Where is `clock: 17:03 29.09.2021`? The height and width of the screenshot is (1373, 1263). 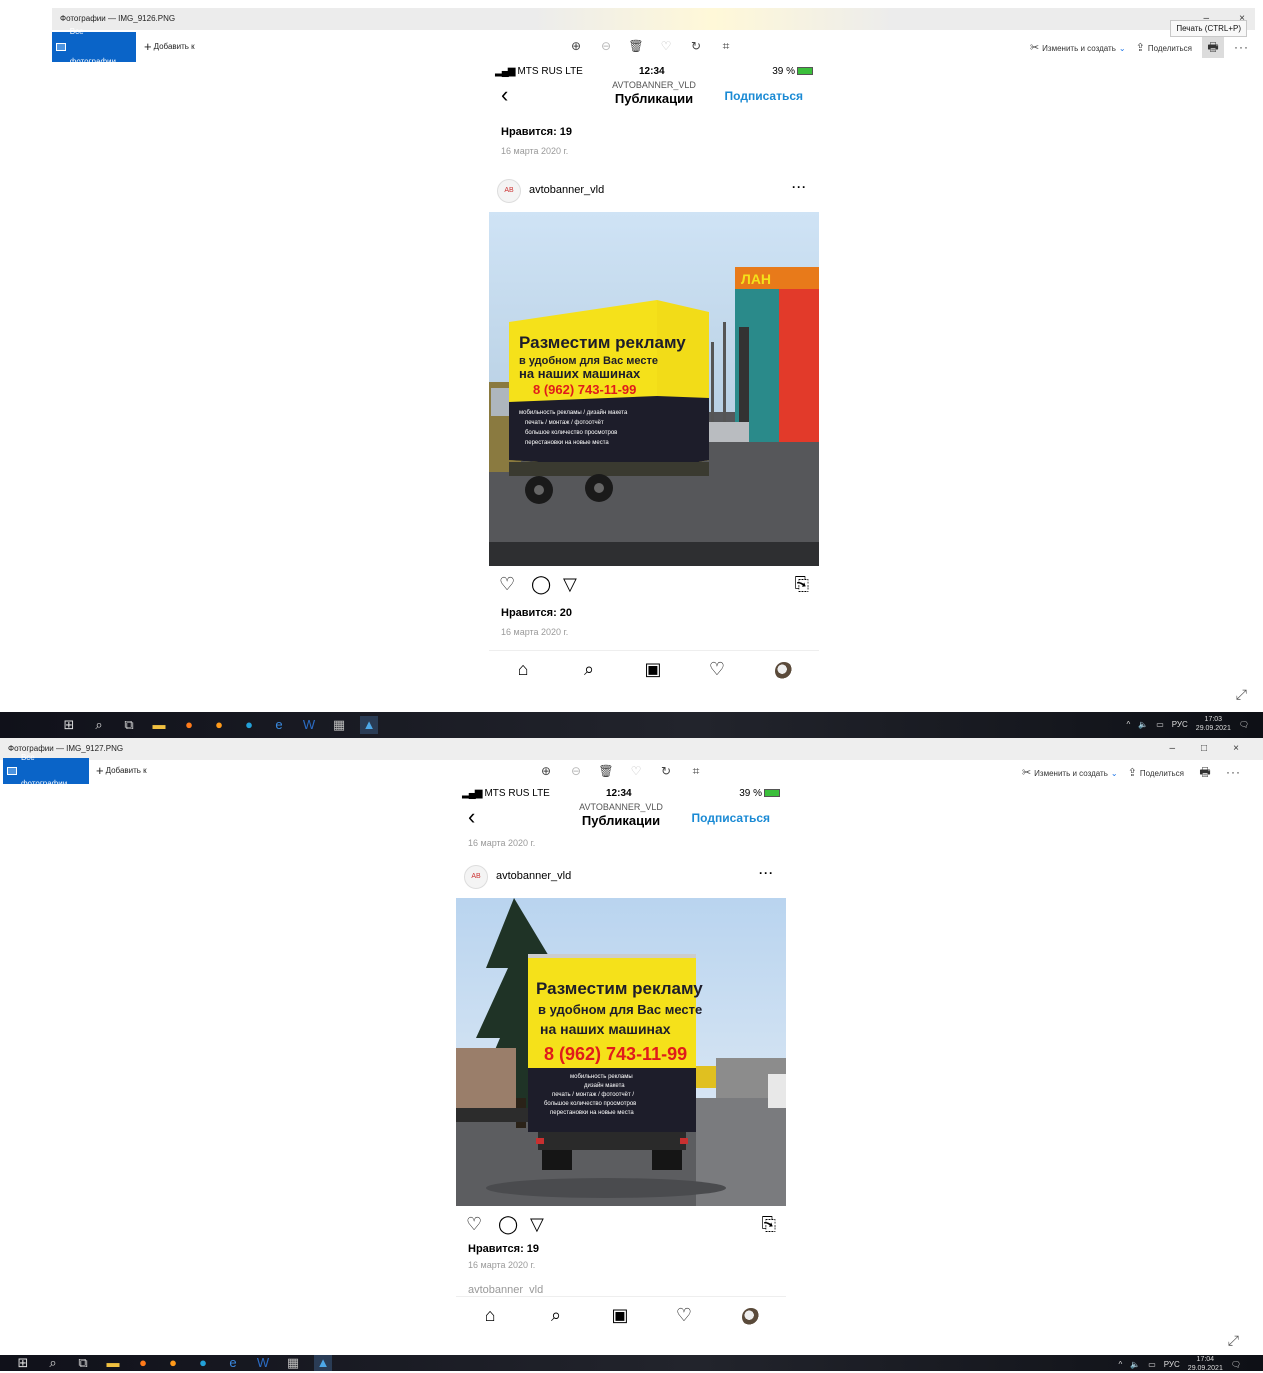 clock: 17:03 29.09.2021 is located at coordinates (1213, 724).